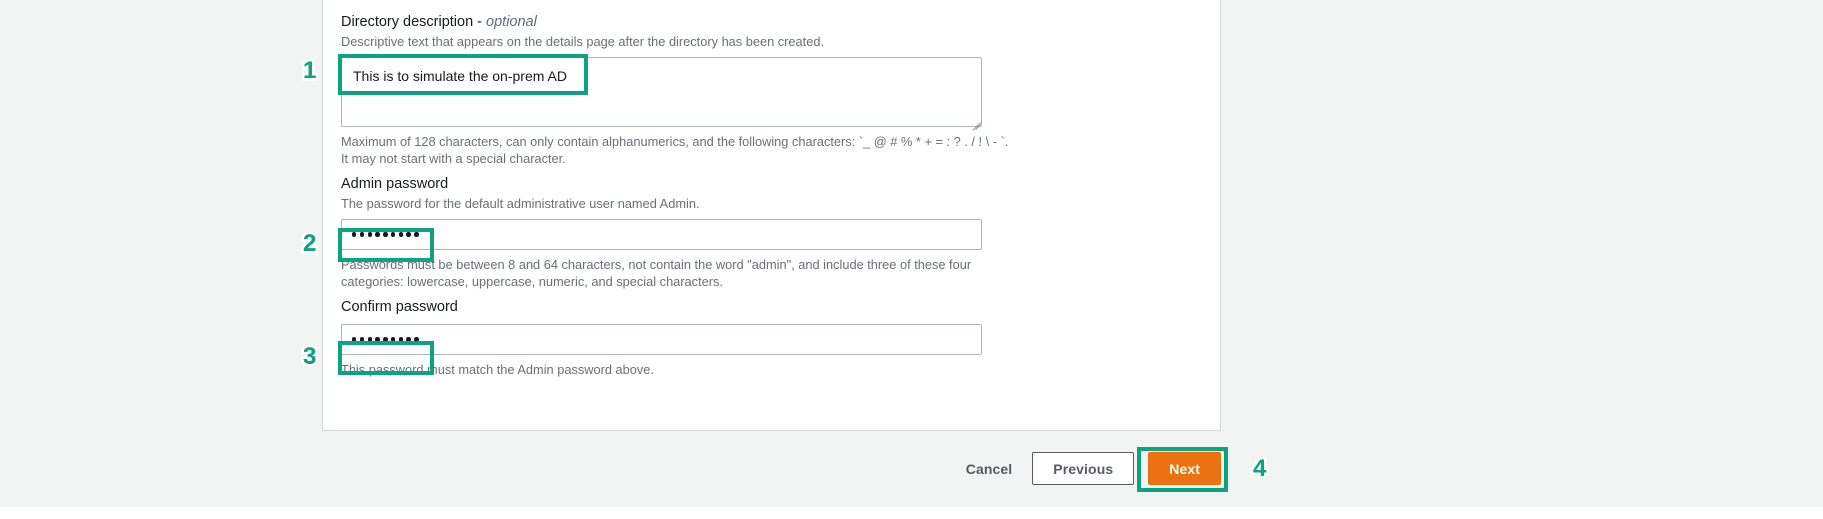 The width and height of the screenshot is (1823, 519). What do you see at coordinates (661, 92) in the screenshot?
I see `directory-description-textarea` at bounding box center [661, 92].